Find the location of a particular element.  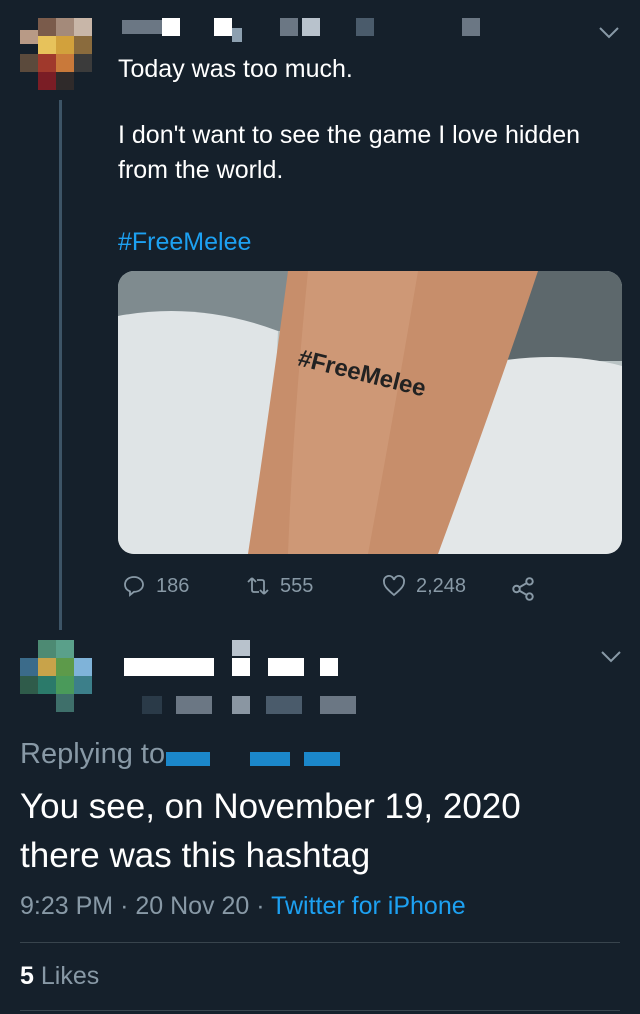

tweet-text-line1: Today was too much. is located at coordinates (235, 69).